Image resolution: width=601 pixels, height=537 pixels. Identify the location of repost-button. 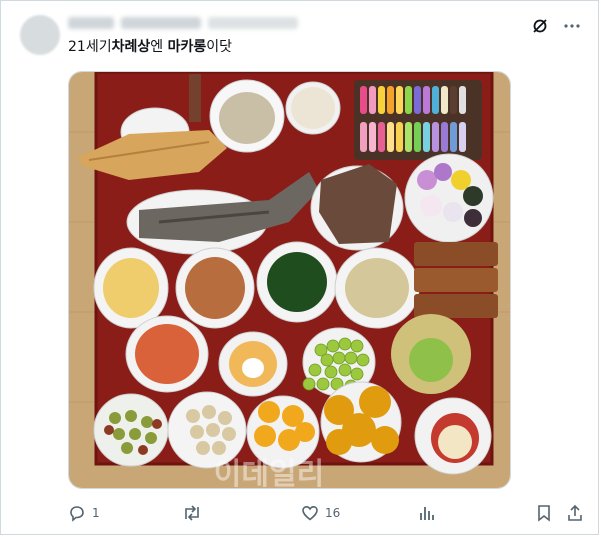
(195, 513).